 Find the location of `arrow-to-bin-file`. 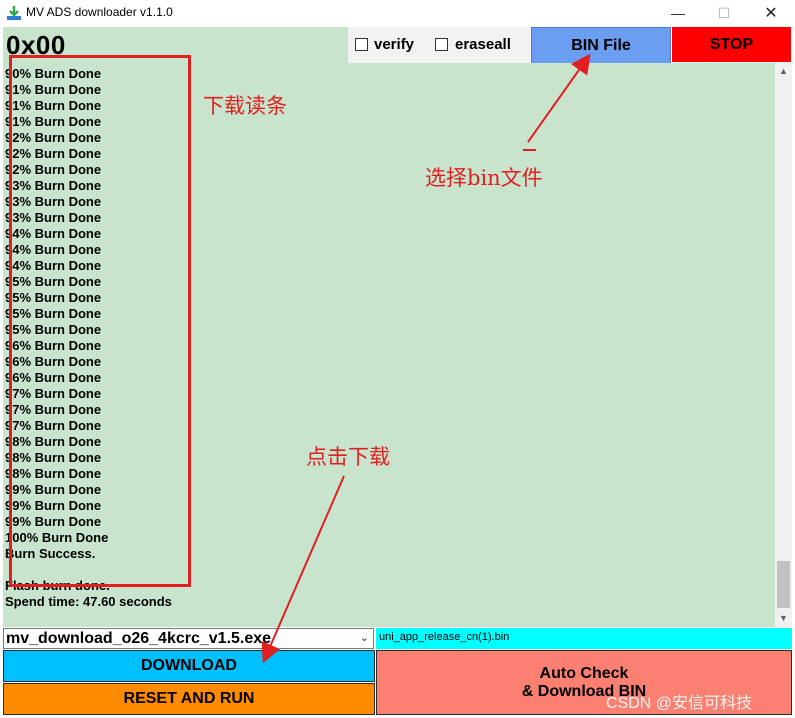

arrow-to-bin-file is located at coordinates (559, 98).